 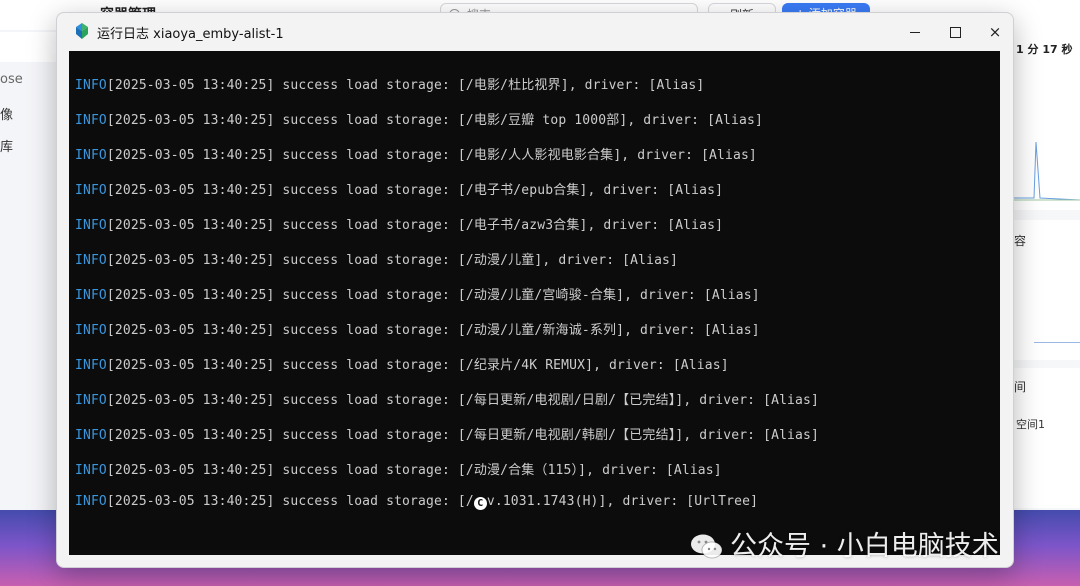 I want to click on background-sidebar, so click(x=28, y=270).